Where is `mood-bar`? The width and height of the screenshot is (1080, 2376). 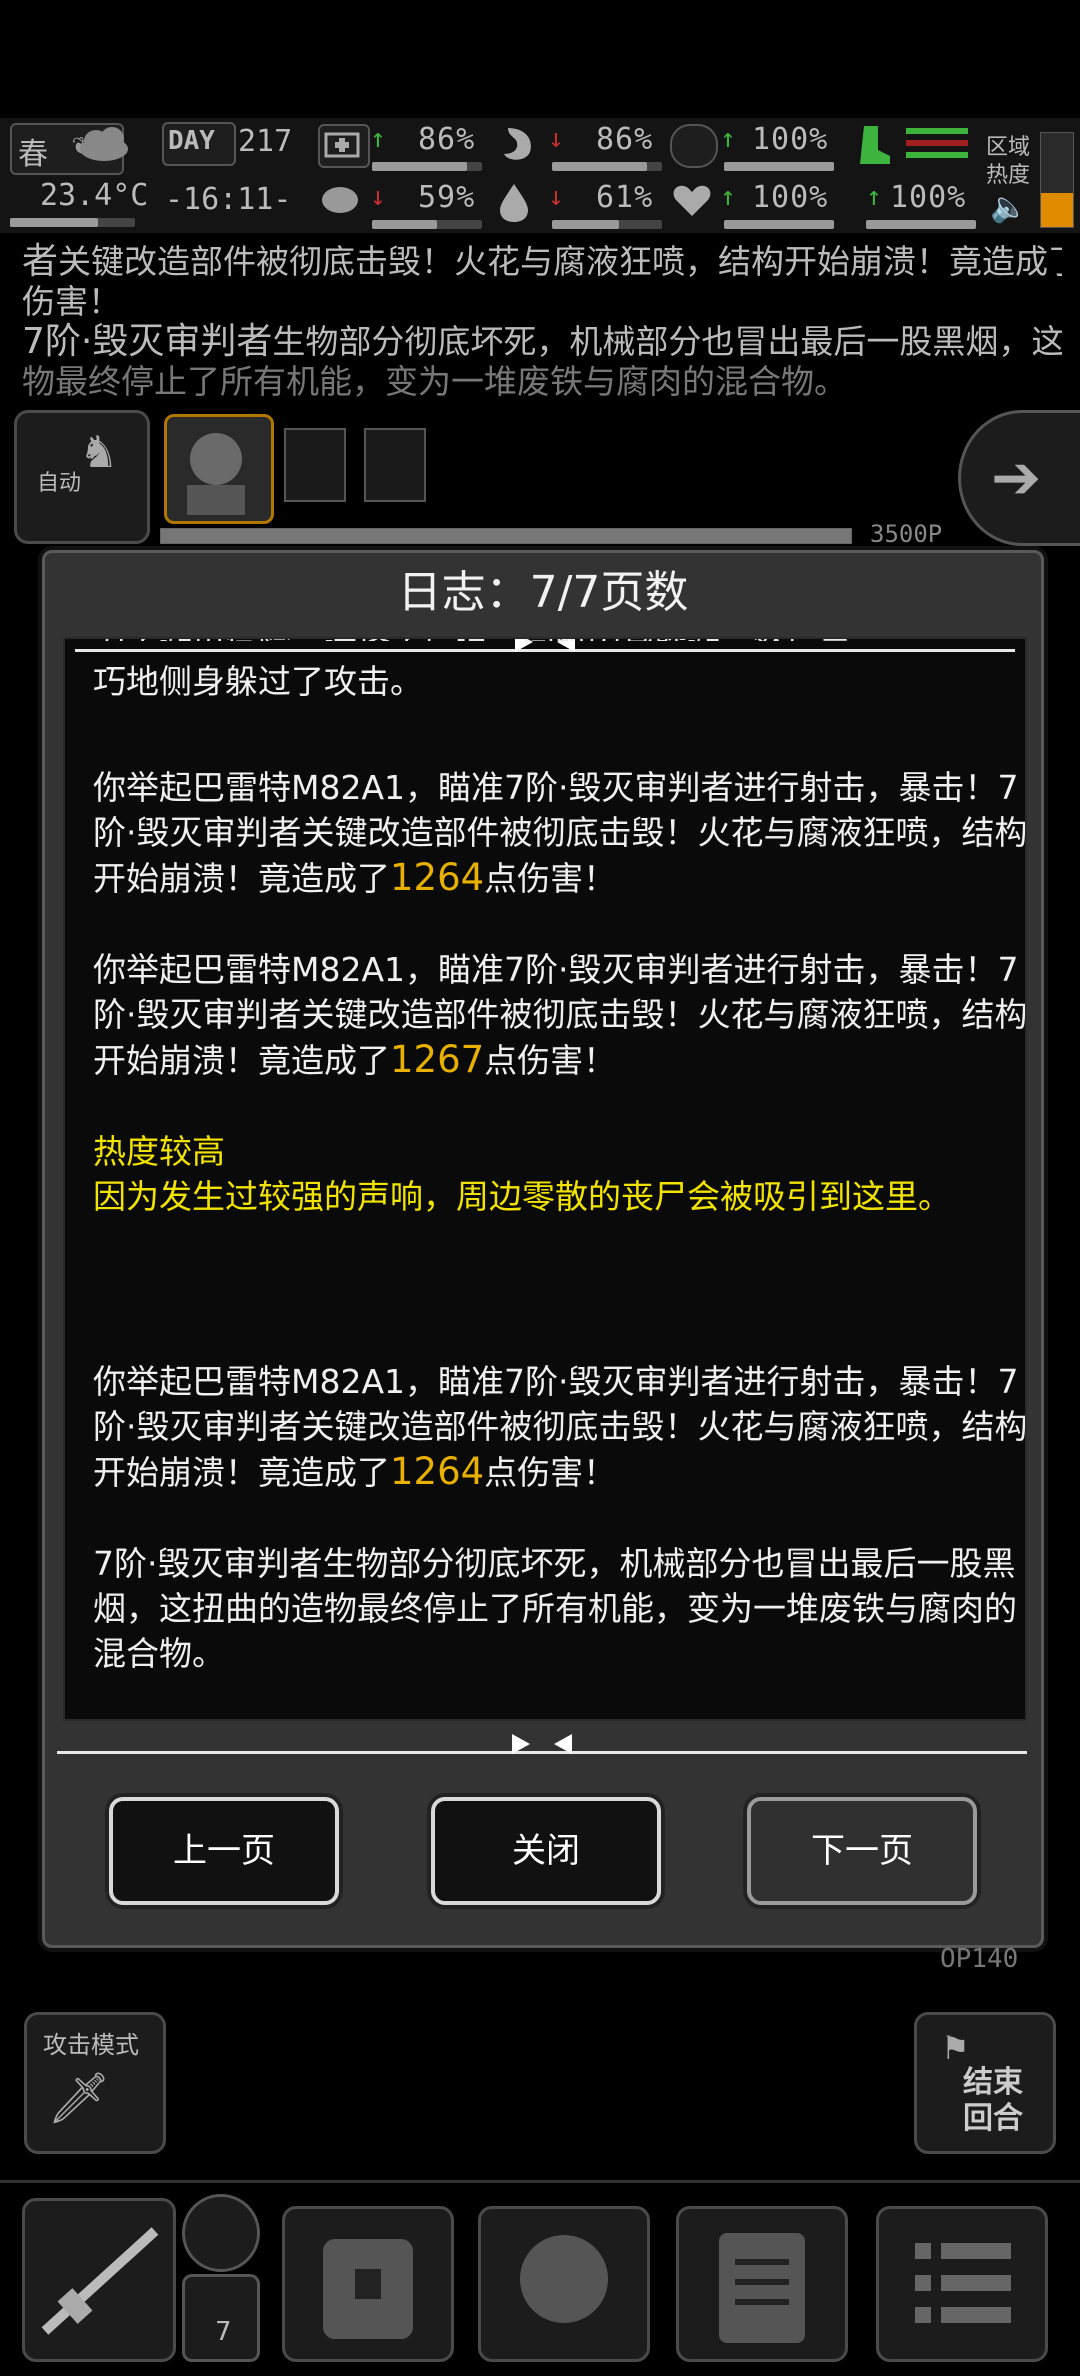 mood-bar is located at coordinates (779, 224).